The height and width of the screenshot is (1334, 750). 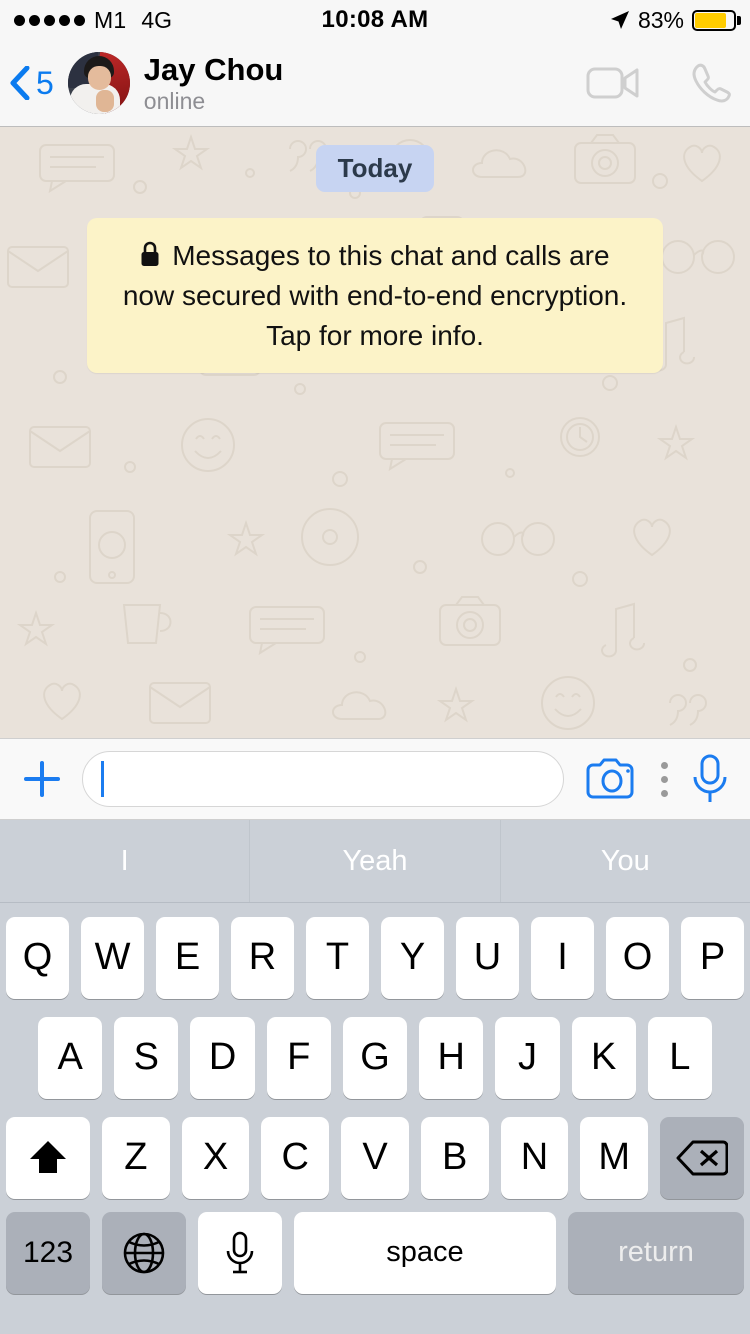 I want to click on status-bar: M1 4G 10:08 AM 83%, so click(x=375, y=20).